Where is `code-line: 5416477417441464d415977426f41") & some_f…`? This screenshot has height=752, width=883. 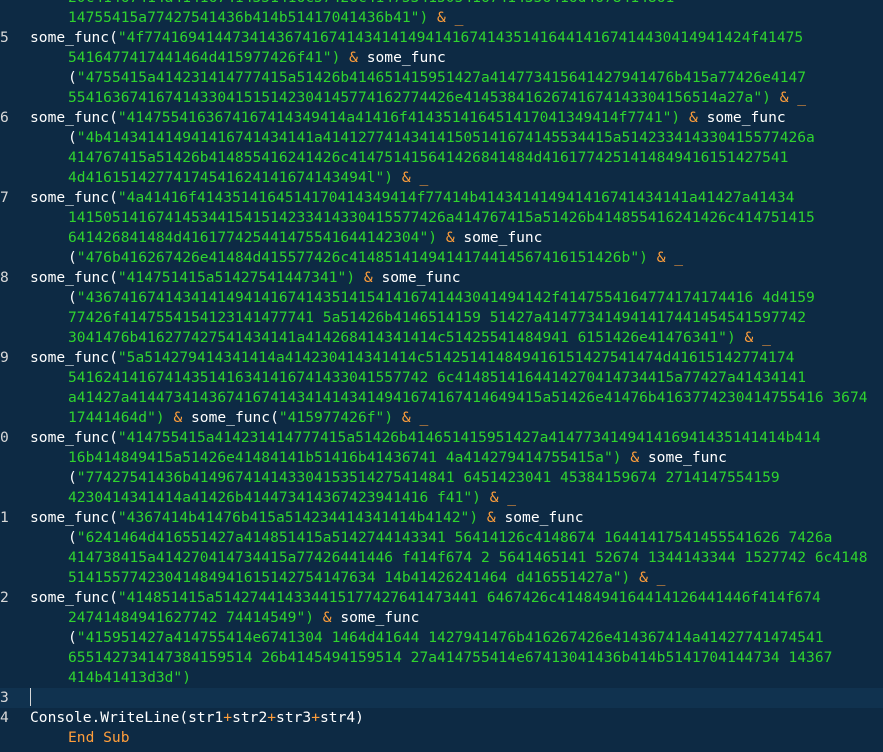 code-line: 5416477417441464d415977426f41") & some_f… is located at coordinates (441, 58).